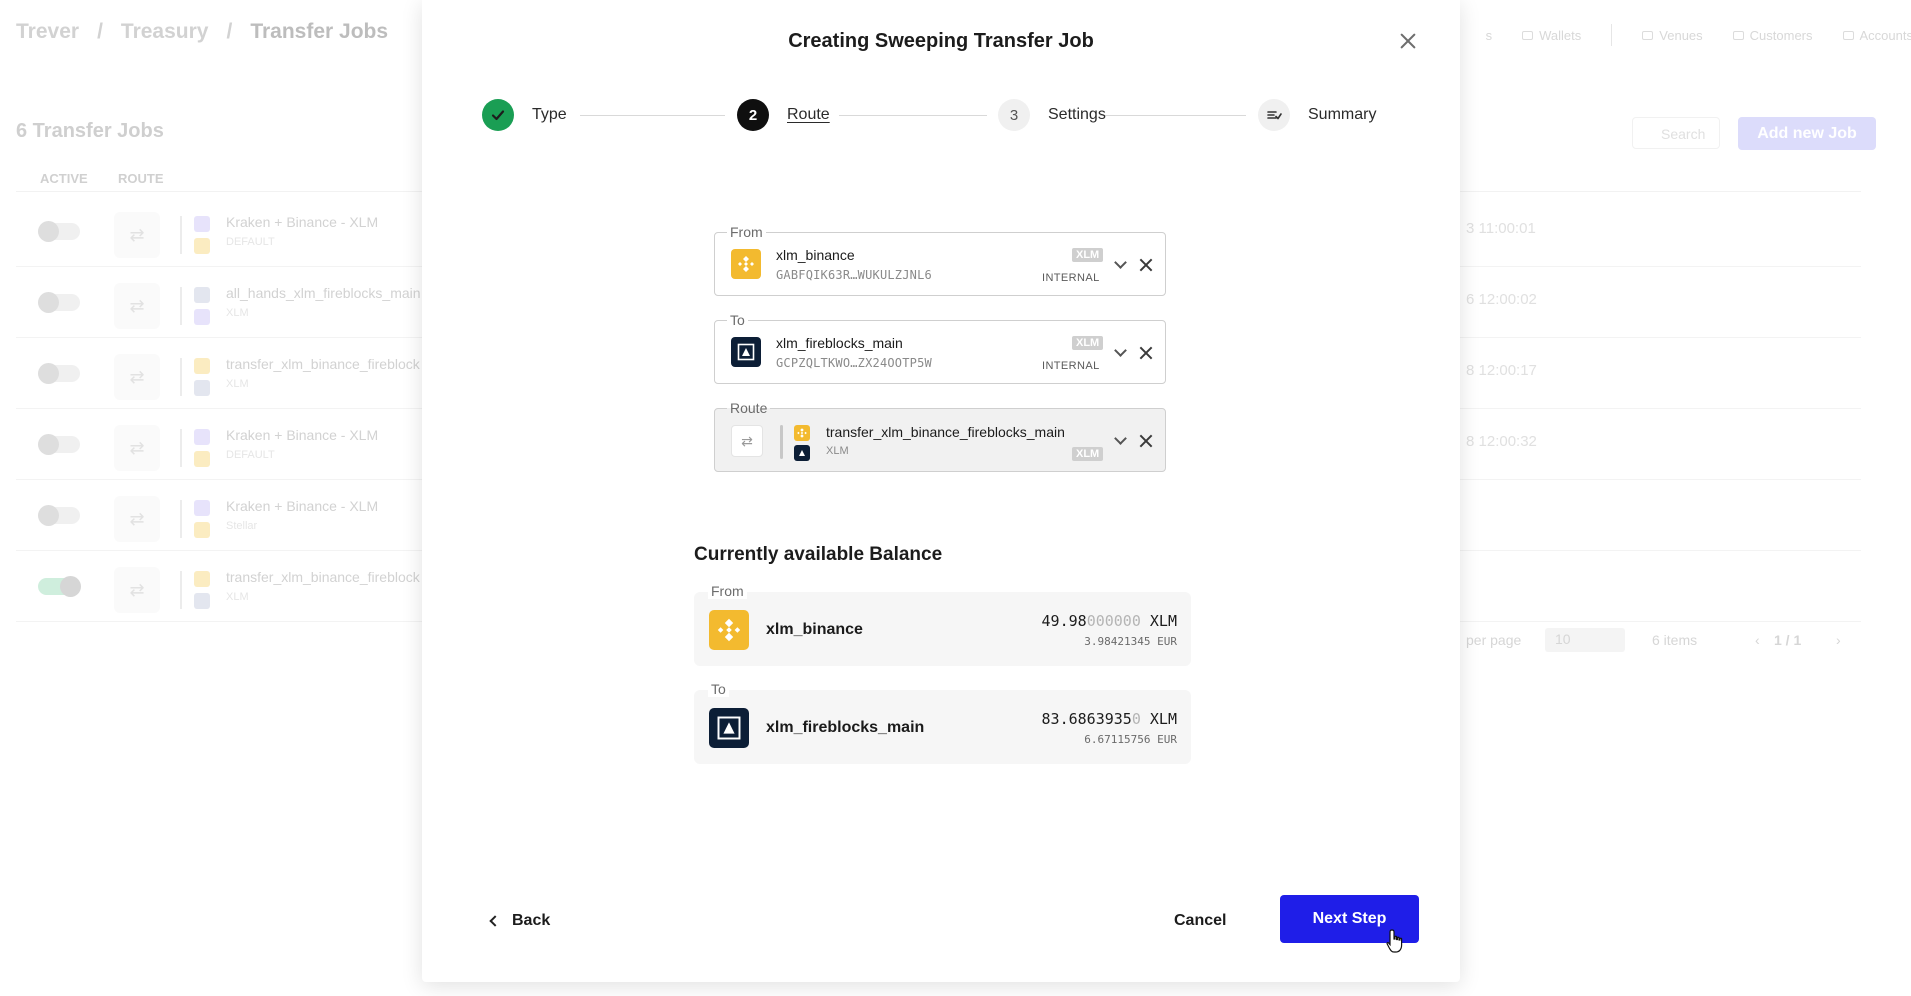 The image size is (1911, 996). I want to click on account-icon, so click(1848, 35).